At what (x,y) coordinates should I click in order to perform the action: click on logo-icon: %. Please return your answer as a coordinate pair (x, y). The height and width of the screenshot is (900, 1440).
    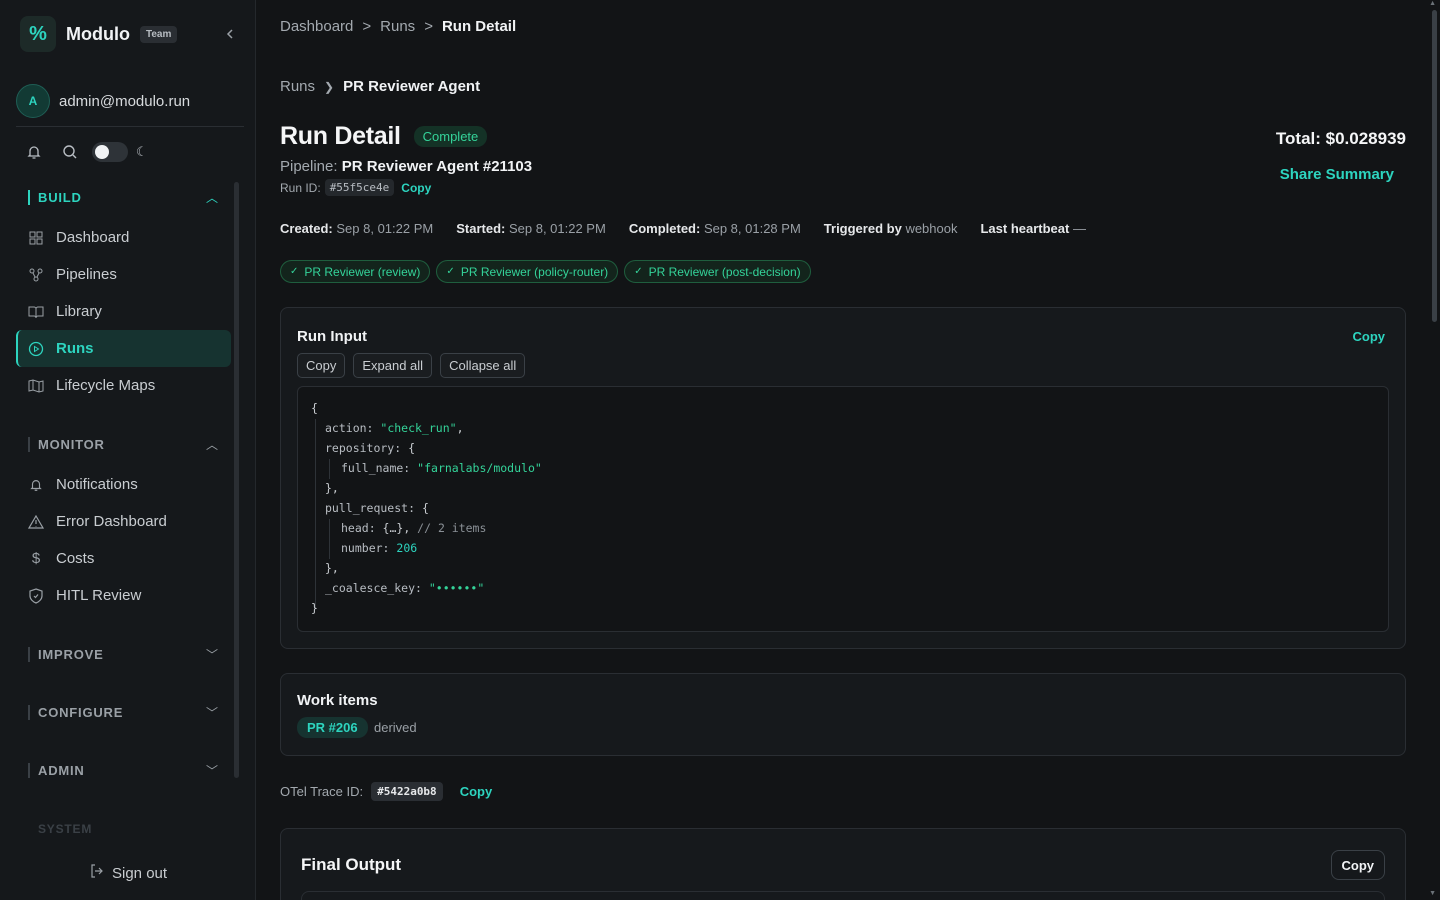
    Looking at the image, I should click on (38, 34).